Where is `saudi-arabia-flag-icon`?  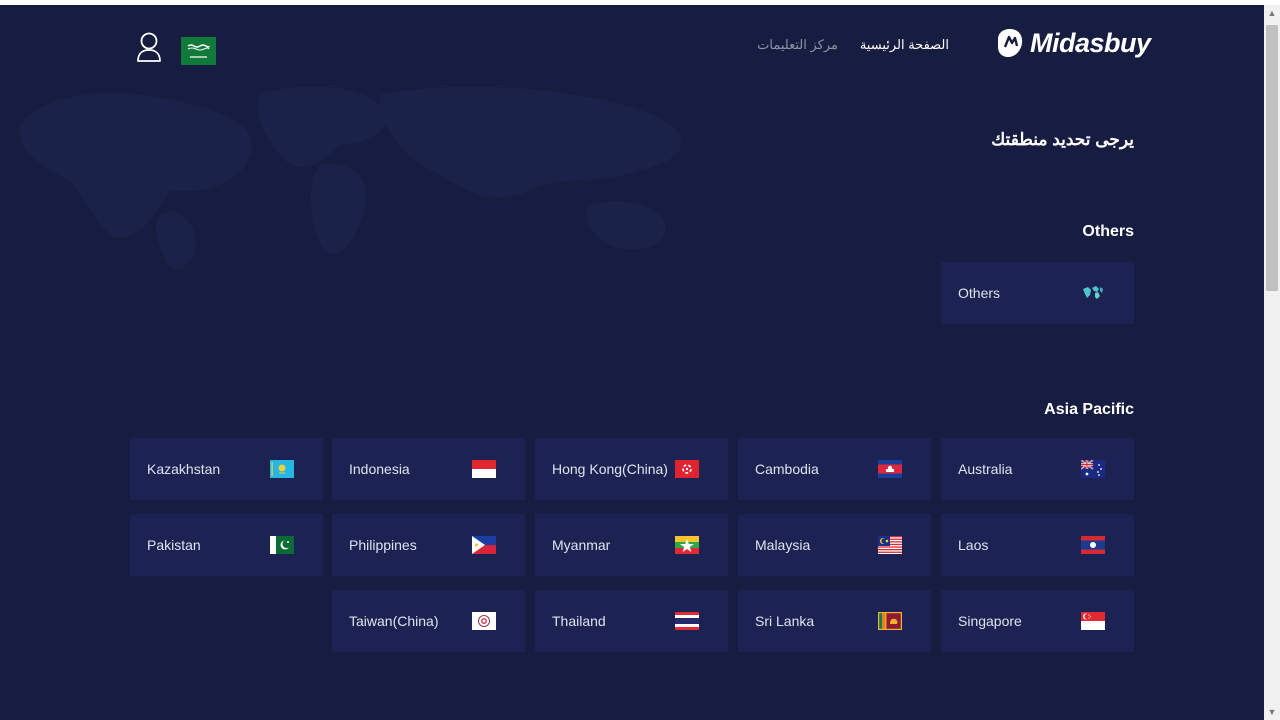 saudi-arabia-flag-icon is located at coordinates (198, 51).